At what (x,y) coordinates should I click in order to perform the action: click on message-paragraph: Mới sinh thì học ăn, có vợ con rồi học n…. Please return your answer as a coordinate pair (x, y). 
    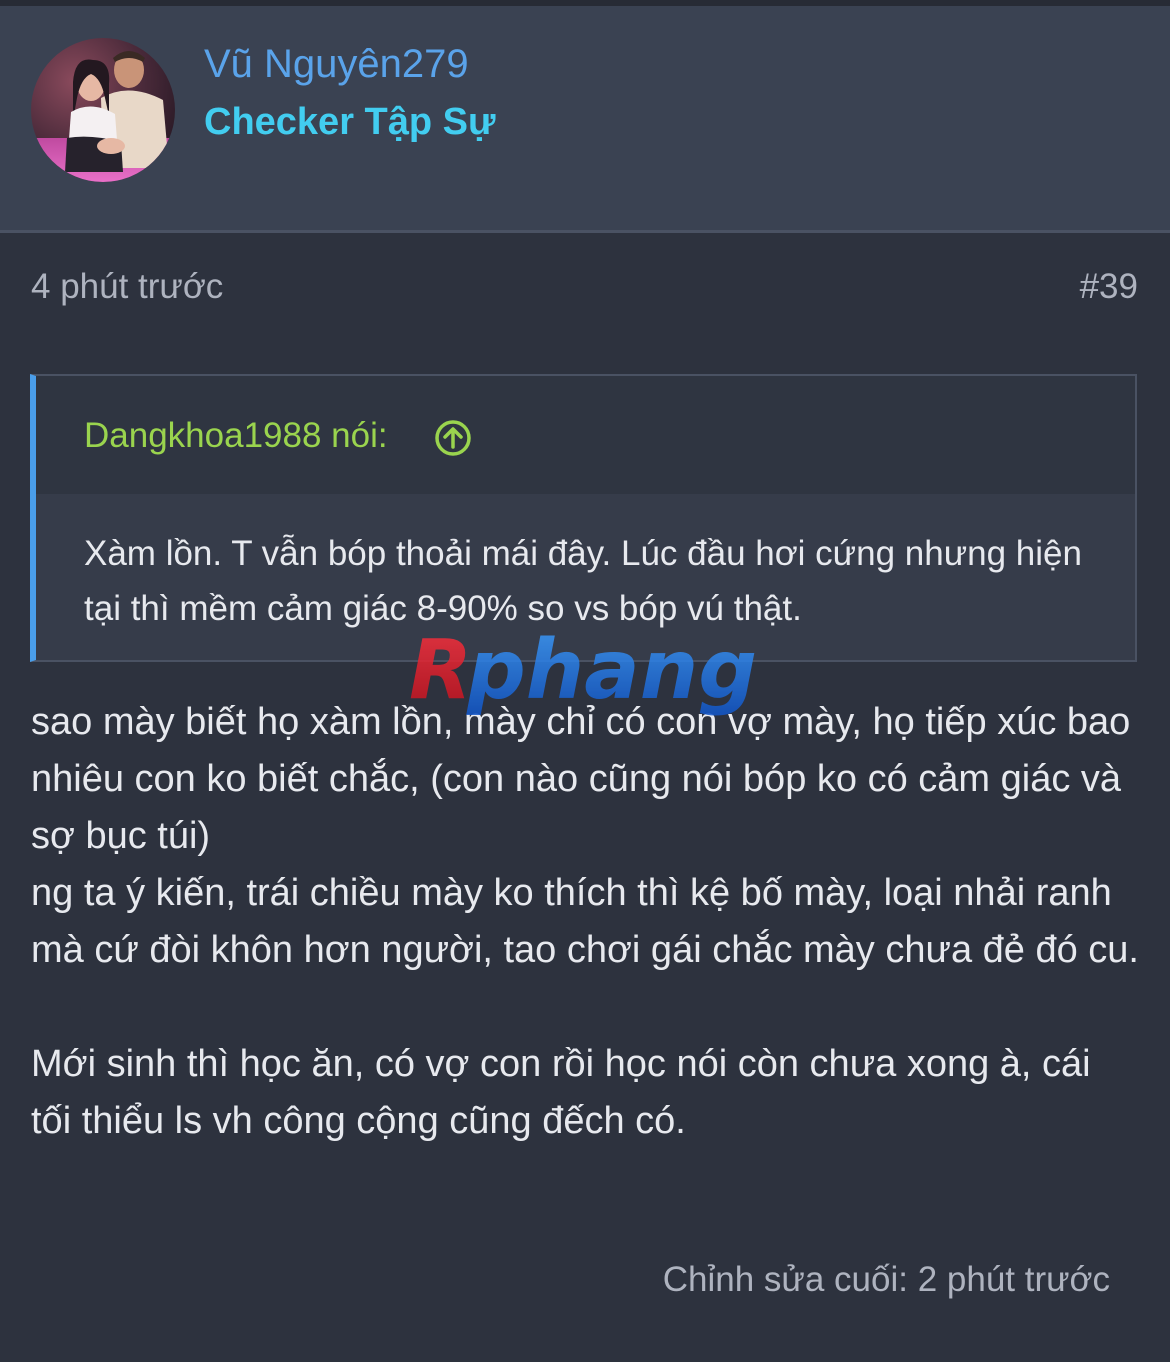
    Looking at the image, I should click on (561, 1092).